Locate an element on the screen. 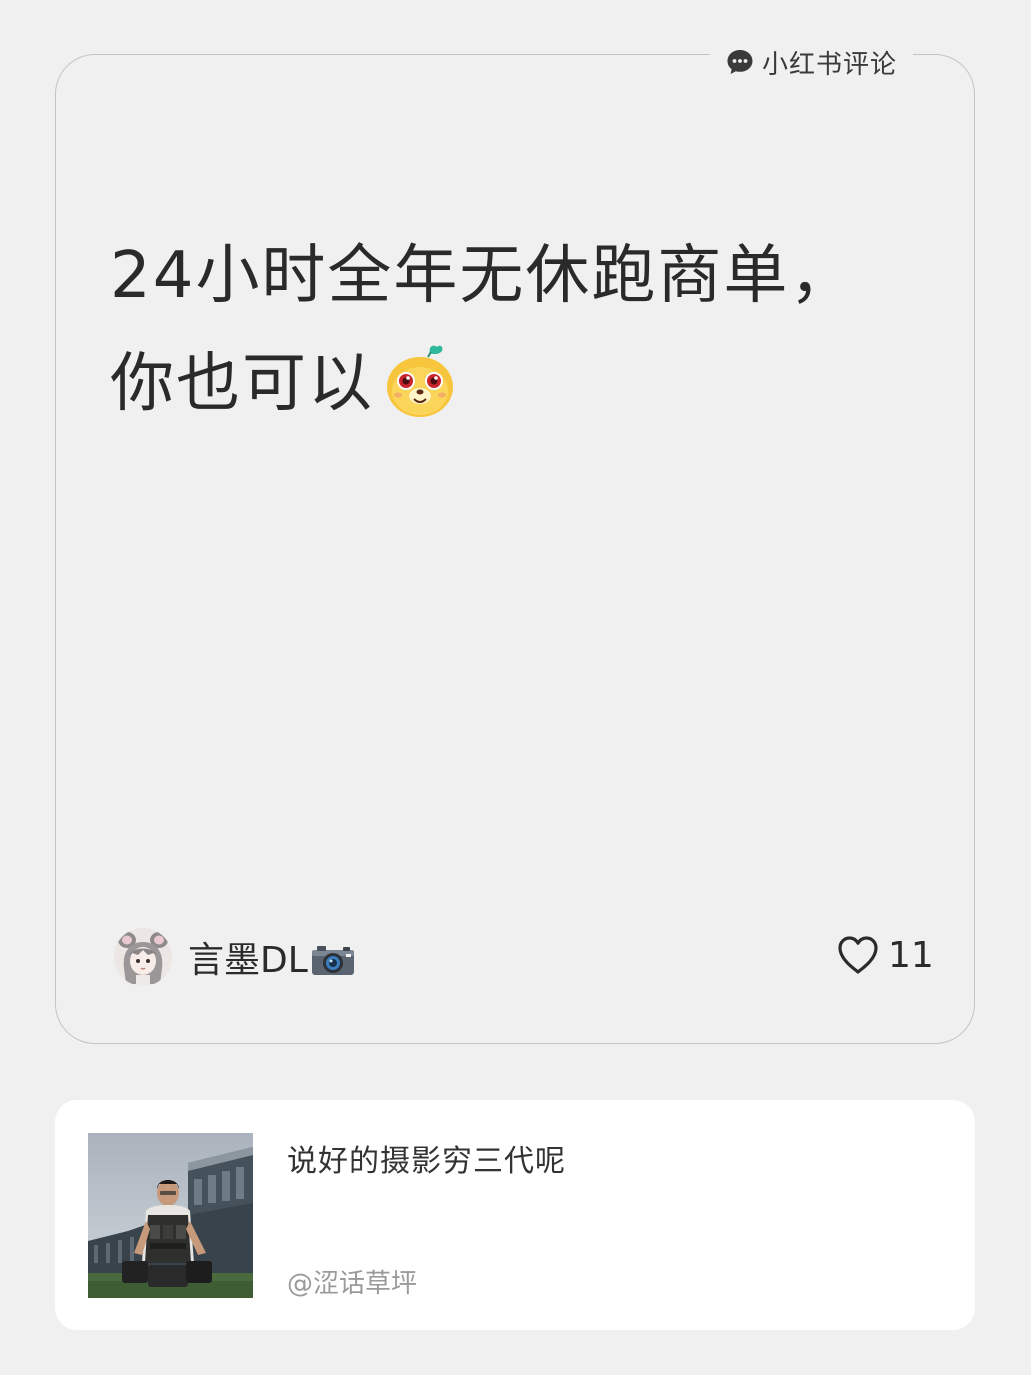 The height and width of the screenshot is (1375, 1031). author-name: 言墨DL is located at coordinates (248, 960).